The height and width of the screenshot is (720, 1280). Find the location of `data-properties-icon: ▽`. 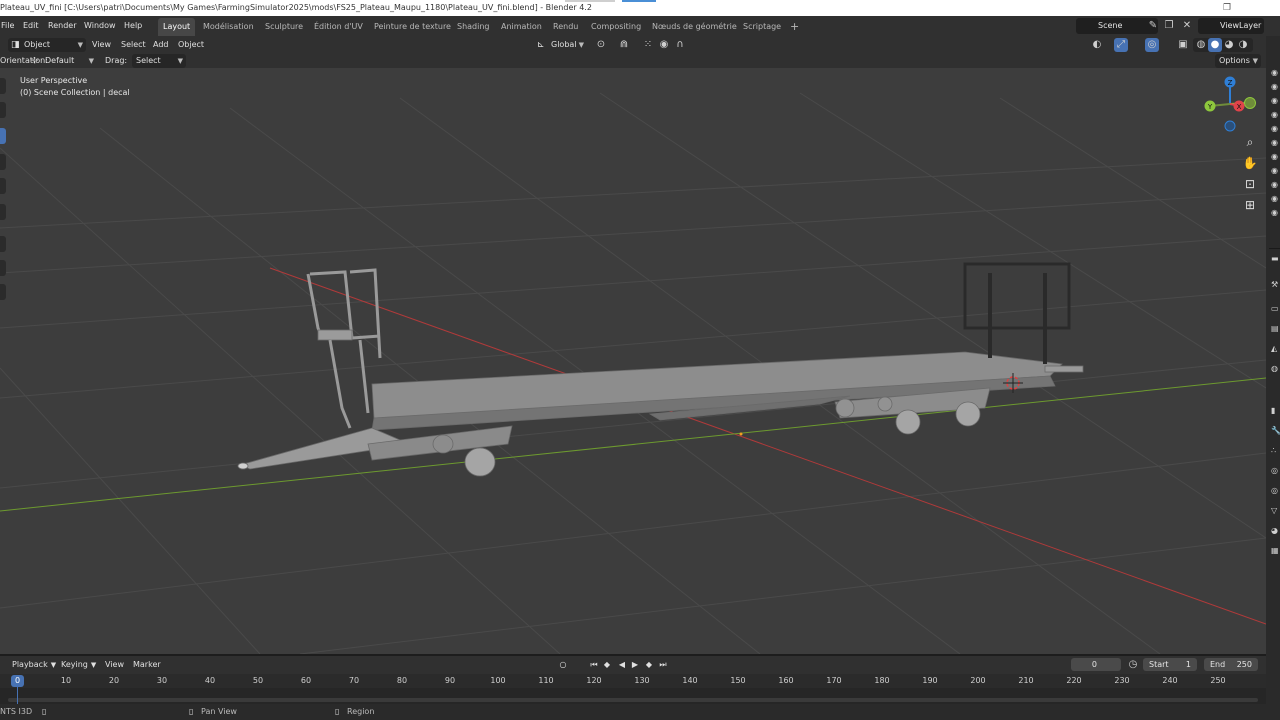

data-properties-icon: ▽ is located at coordinates (1275, 510).